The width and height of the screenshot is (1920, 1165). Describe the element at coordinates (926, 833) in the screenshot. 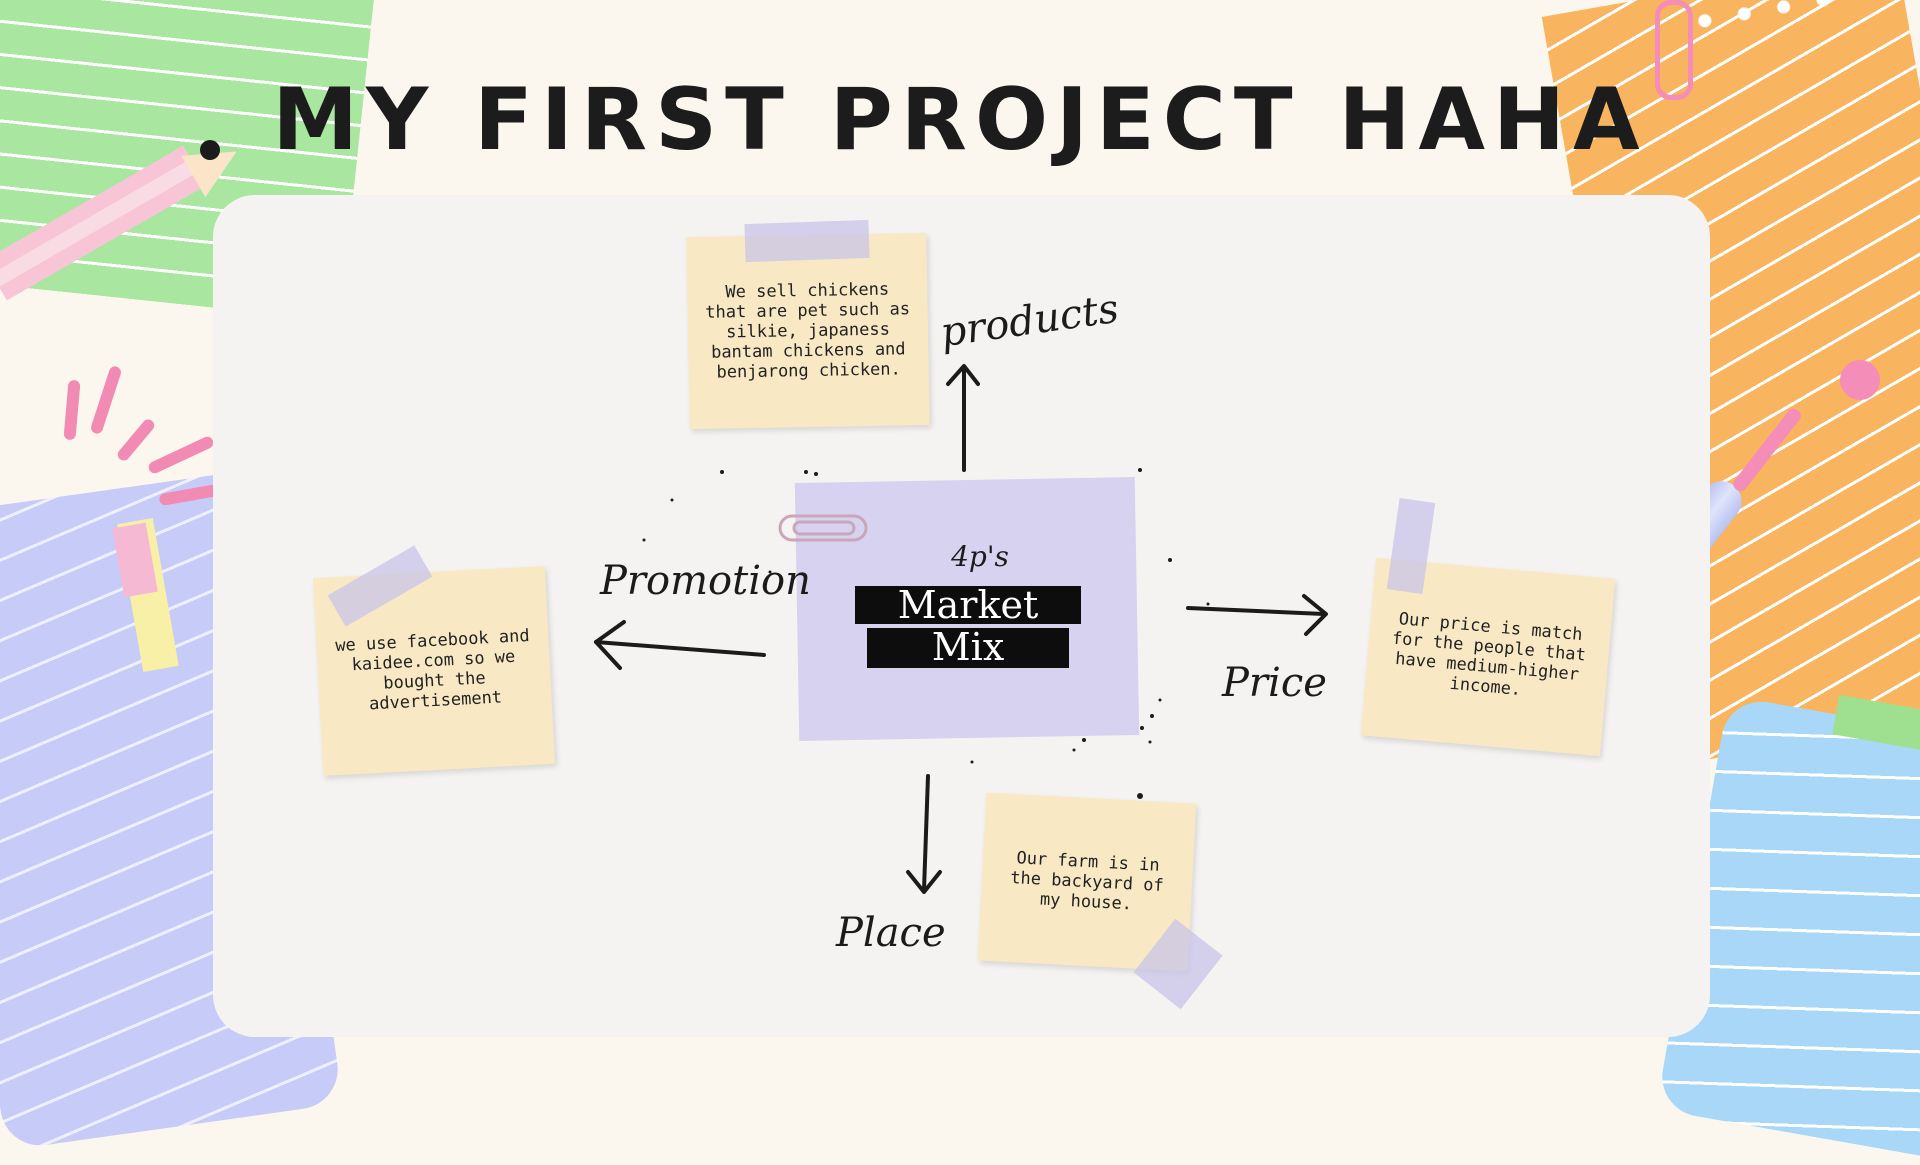

I see `arrow-down-place` at that location.